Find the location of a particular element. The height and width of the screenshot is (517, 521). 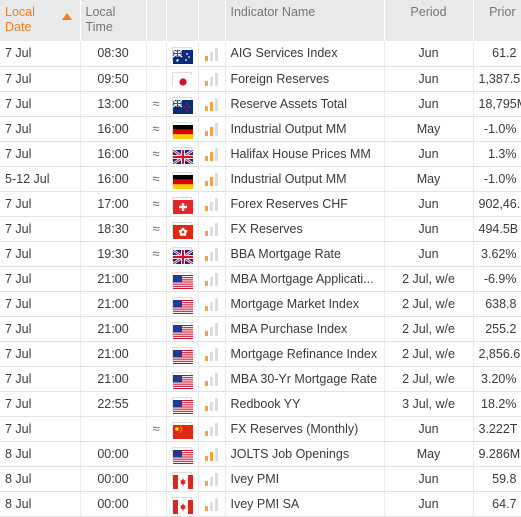

prior-header-label: Prior is located at coordinates (502, 12).